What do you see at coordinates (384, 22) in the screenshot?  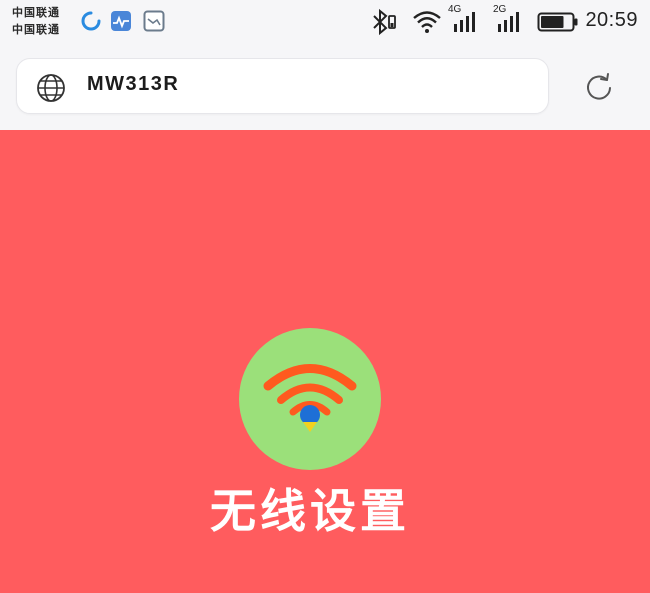 I see `bluetooth-icon` at bounding box center [384, 22].